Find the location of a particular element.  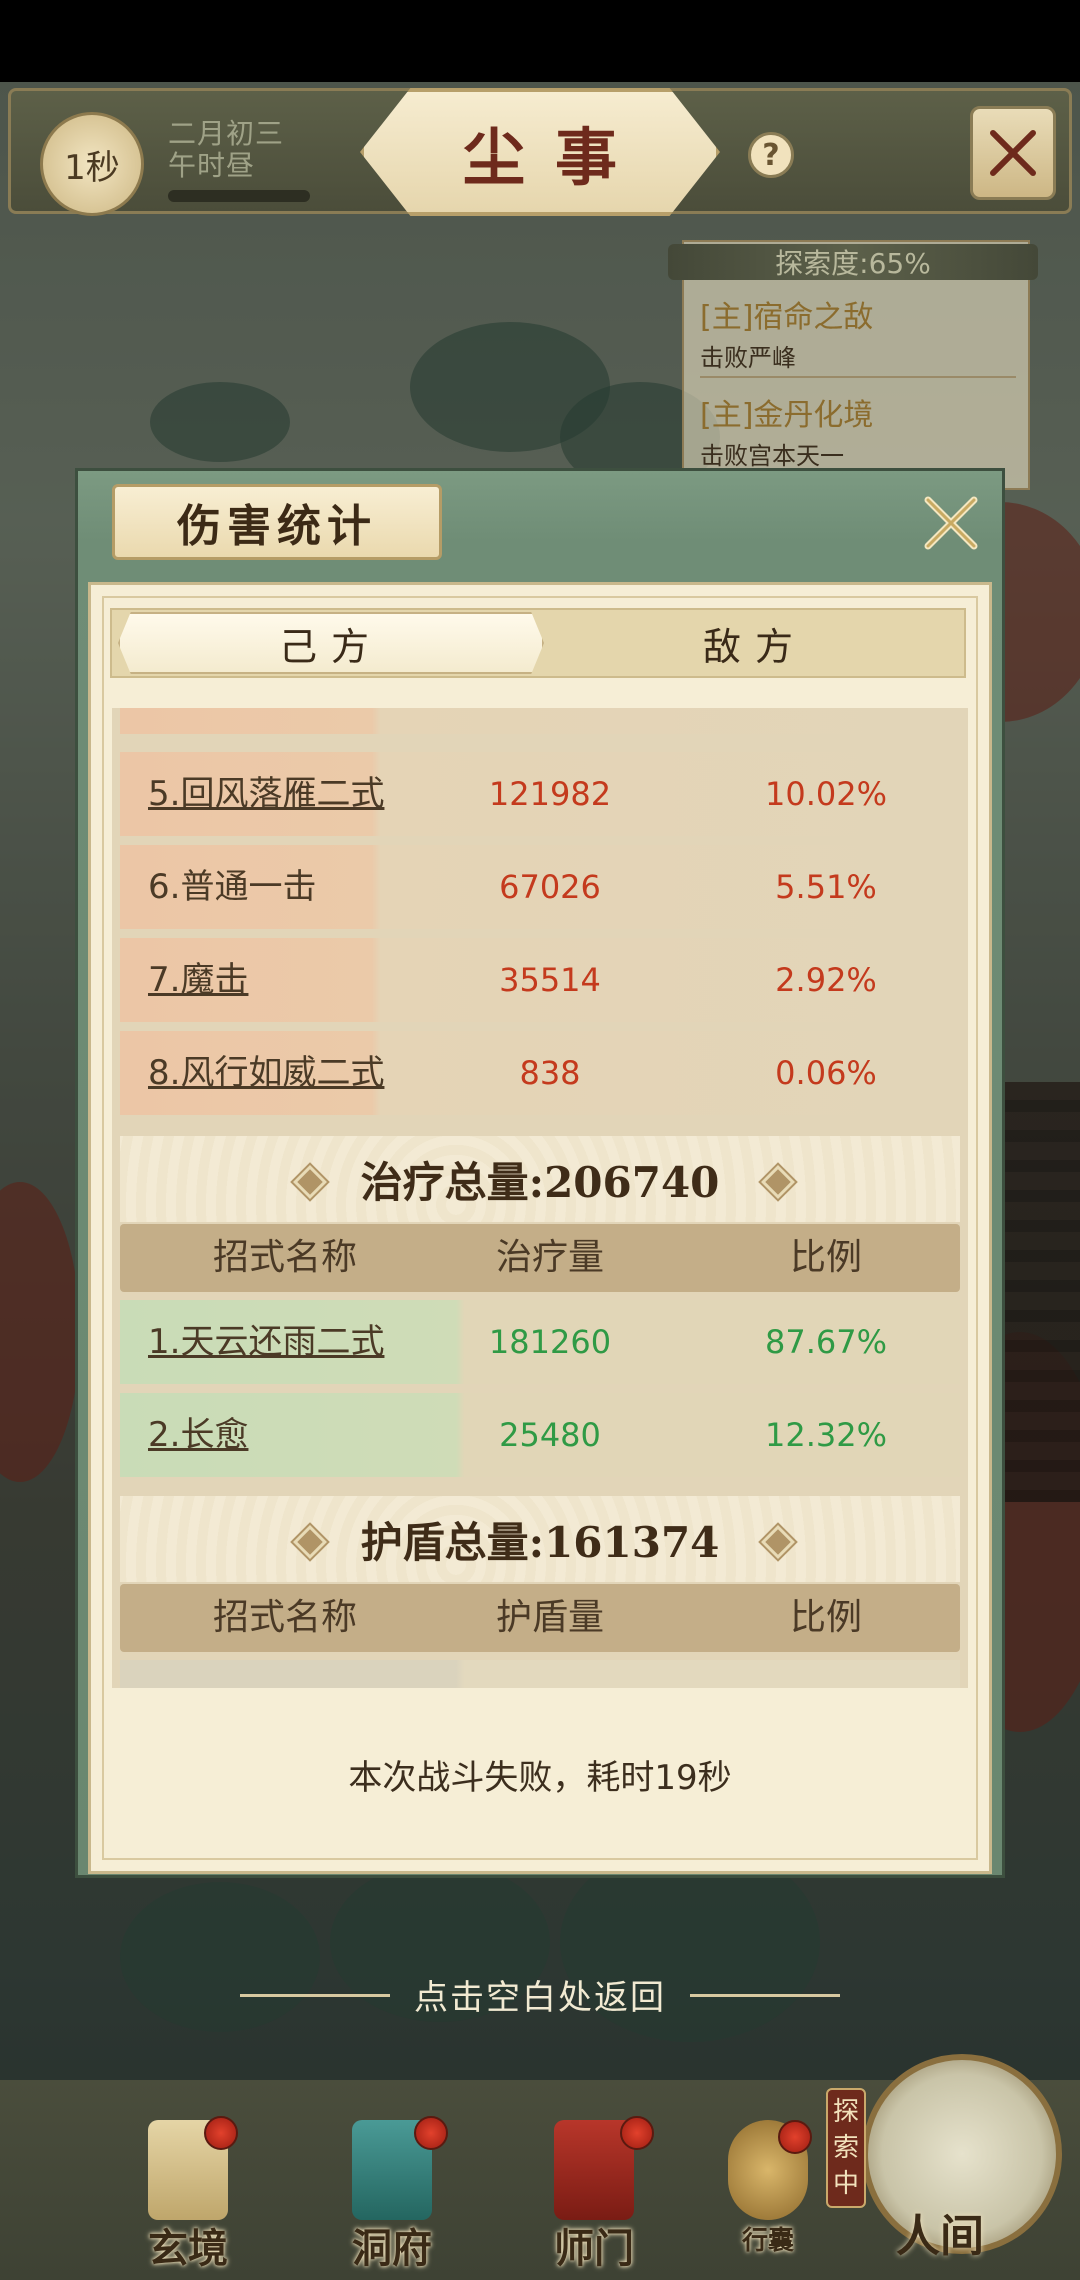

nav-label: 行囊 is located at coordinates (767, 2241).